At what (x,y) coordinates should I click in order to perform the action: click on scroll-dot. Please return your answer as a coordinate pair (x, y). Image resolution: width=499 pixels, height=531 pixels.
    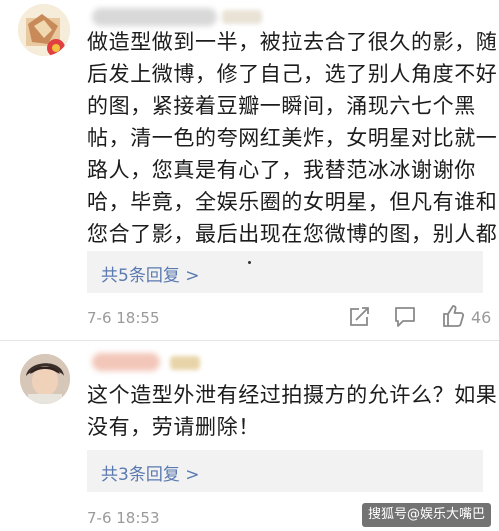
    Looking at the image, I should click on (249, 262).